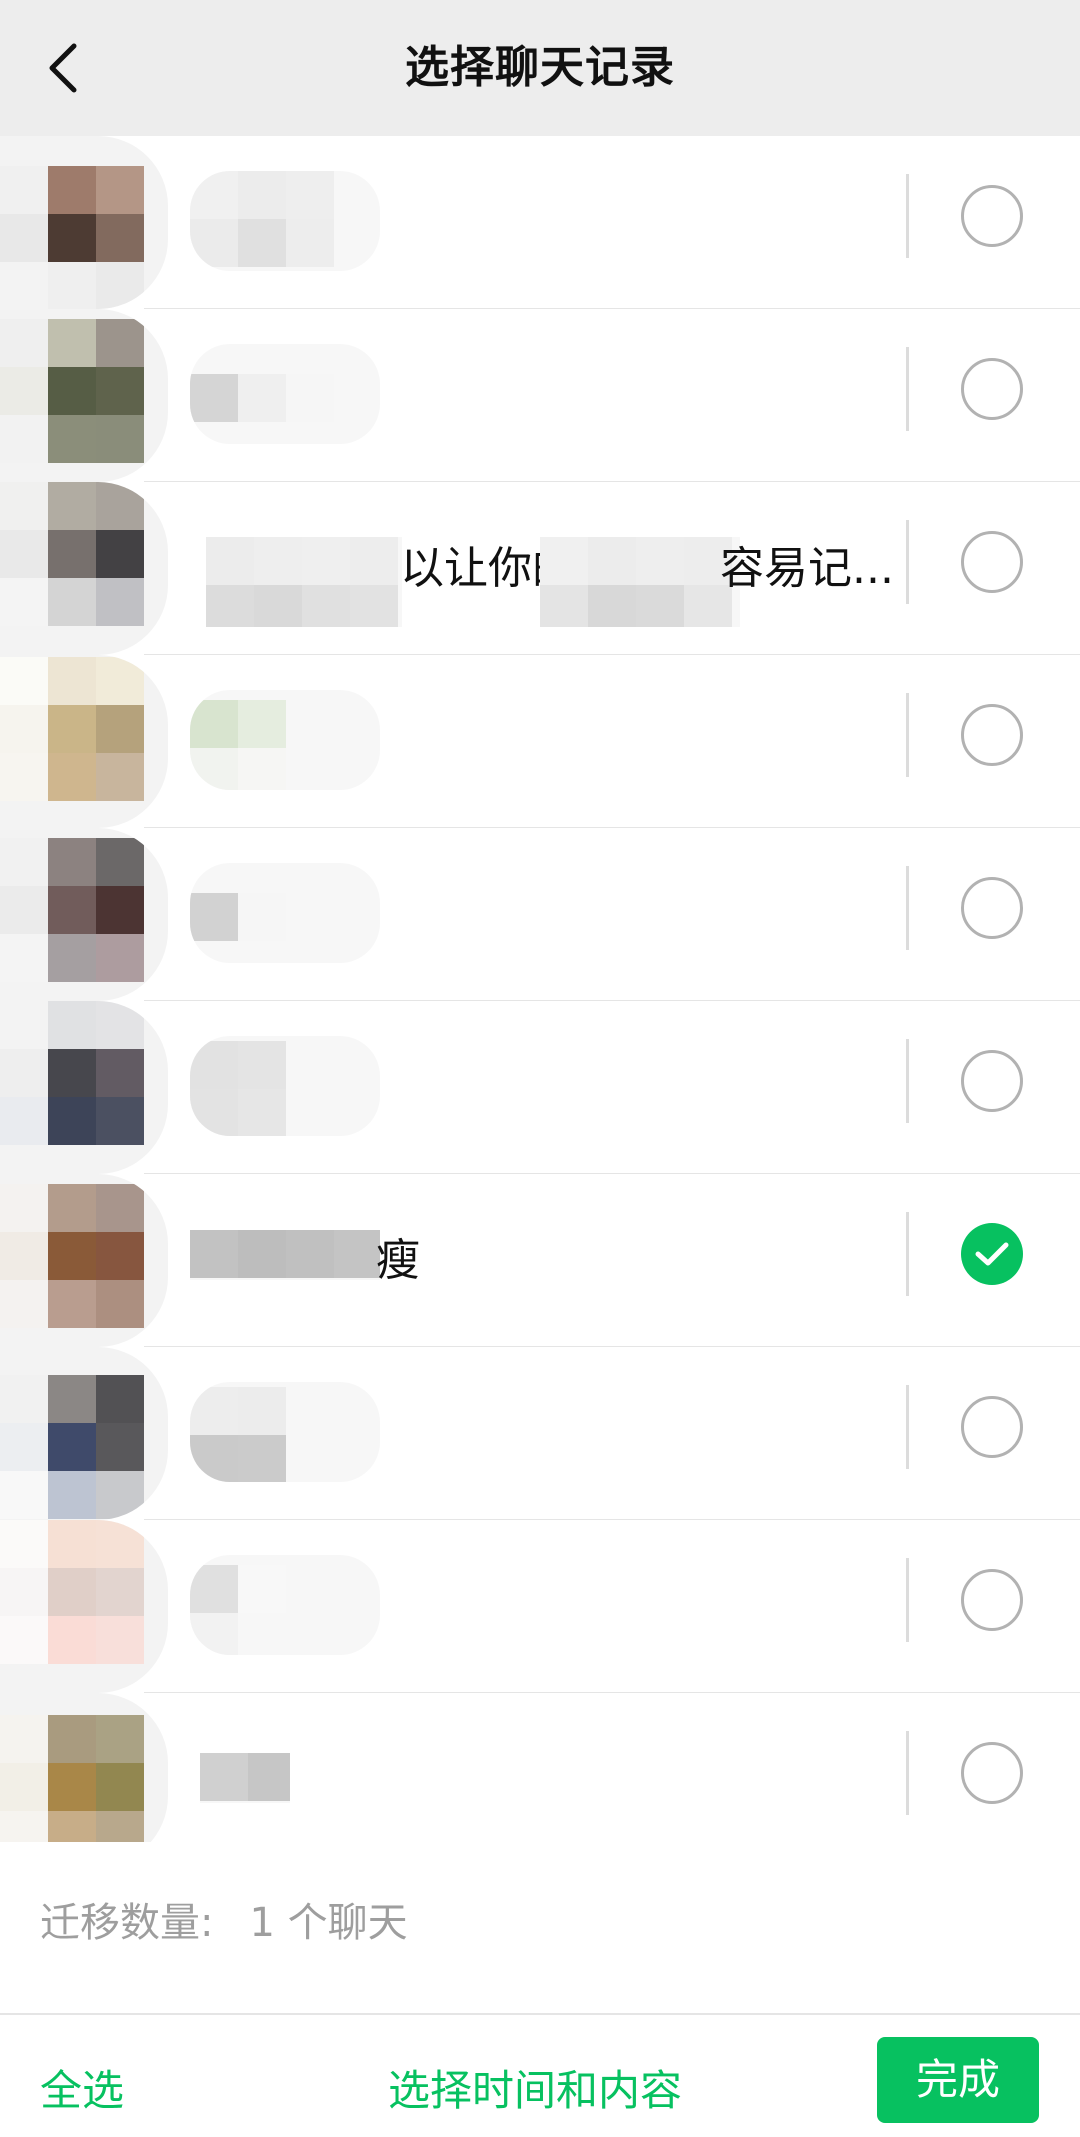 This screenshot has width=1080, height=2137. What do you see at coordinates (82, 2087) in the screenshot?
I see `select-all-button: 全选` at bounding box center [82, 2087].